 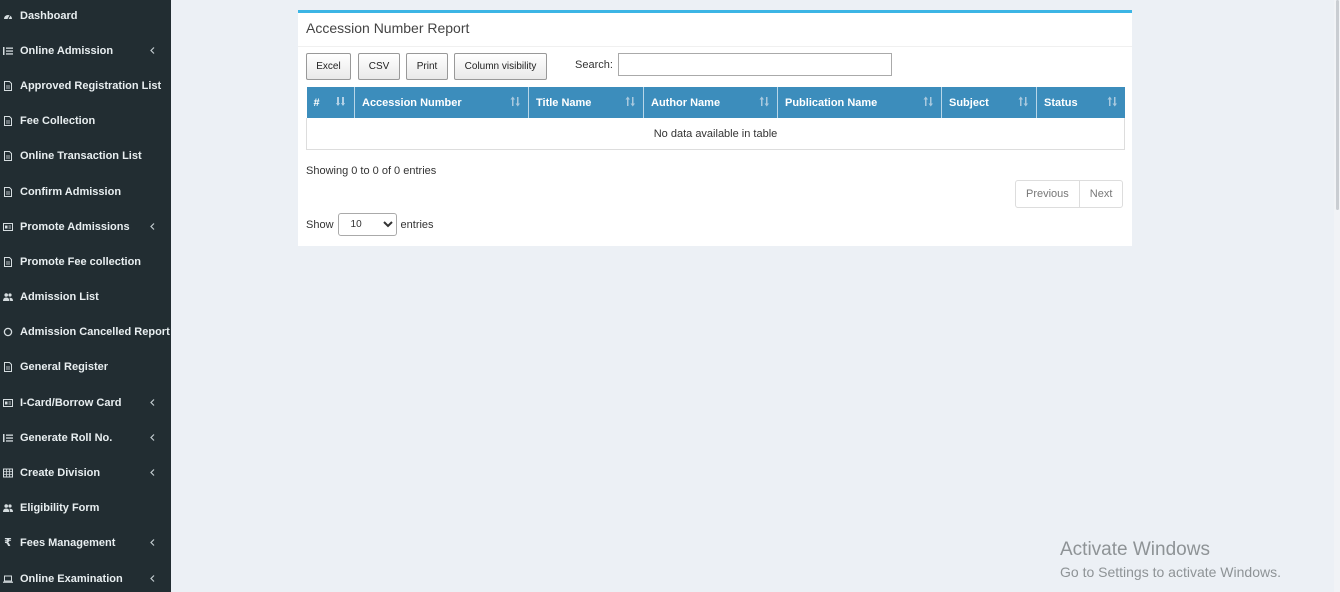 What do you see at coordinates (68, 542) in the screenshot?
I see `sidebar-item-label: Fees Management` at bounding box center [68, 542].